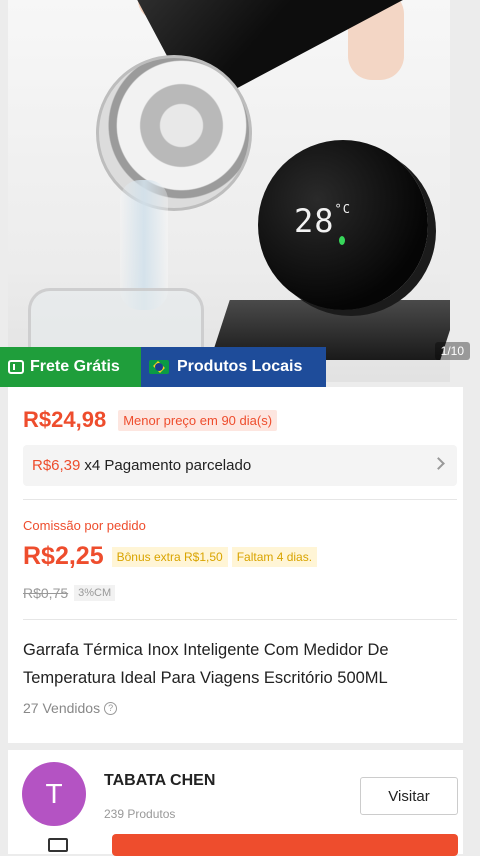 This screenshot has height=856, width=480. What do you see at coordinates (174, 133) in the screenshot?
I see `bottle-mouth` at bounding box center [174, 133].